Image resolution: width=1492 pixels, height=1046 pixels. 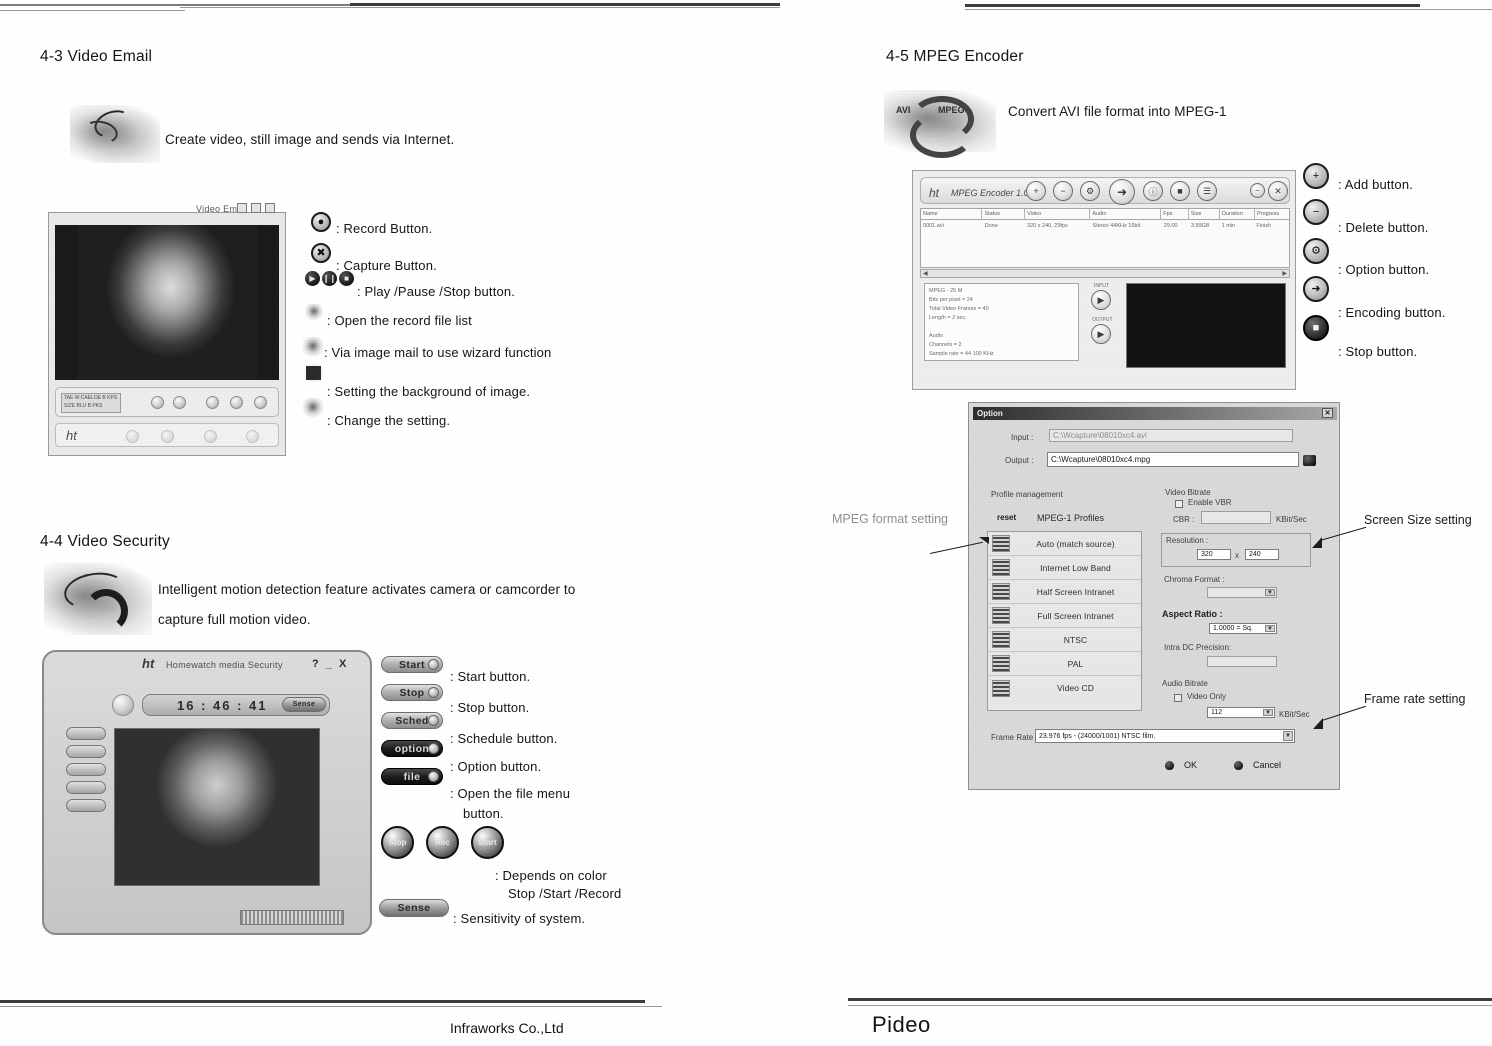 What do you see at coordinates (157, 402) in the screenshot?
I see `video-email-record-knob` at bounding box center [157, 402].